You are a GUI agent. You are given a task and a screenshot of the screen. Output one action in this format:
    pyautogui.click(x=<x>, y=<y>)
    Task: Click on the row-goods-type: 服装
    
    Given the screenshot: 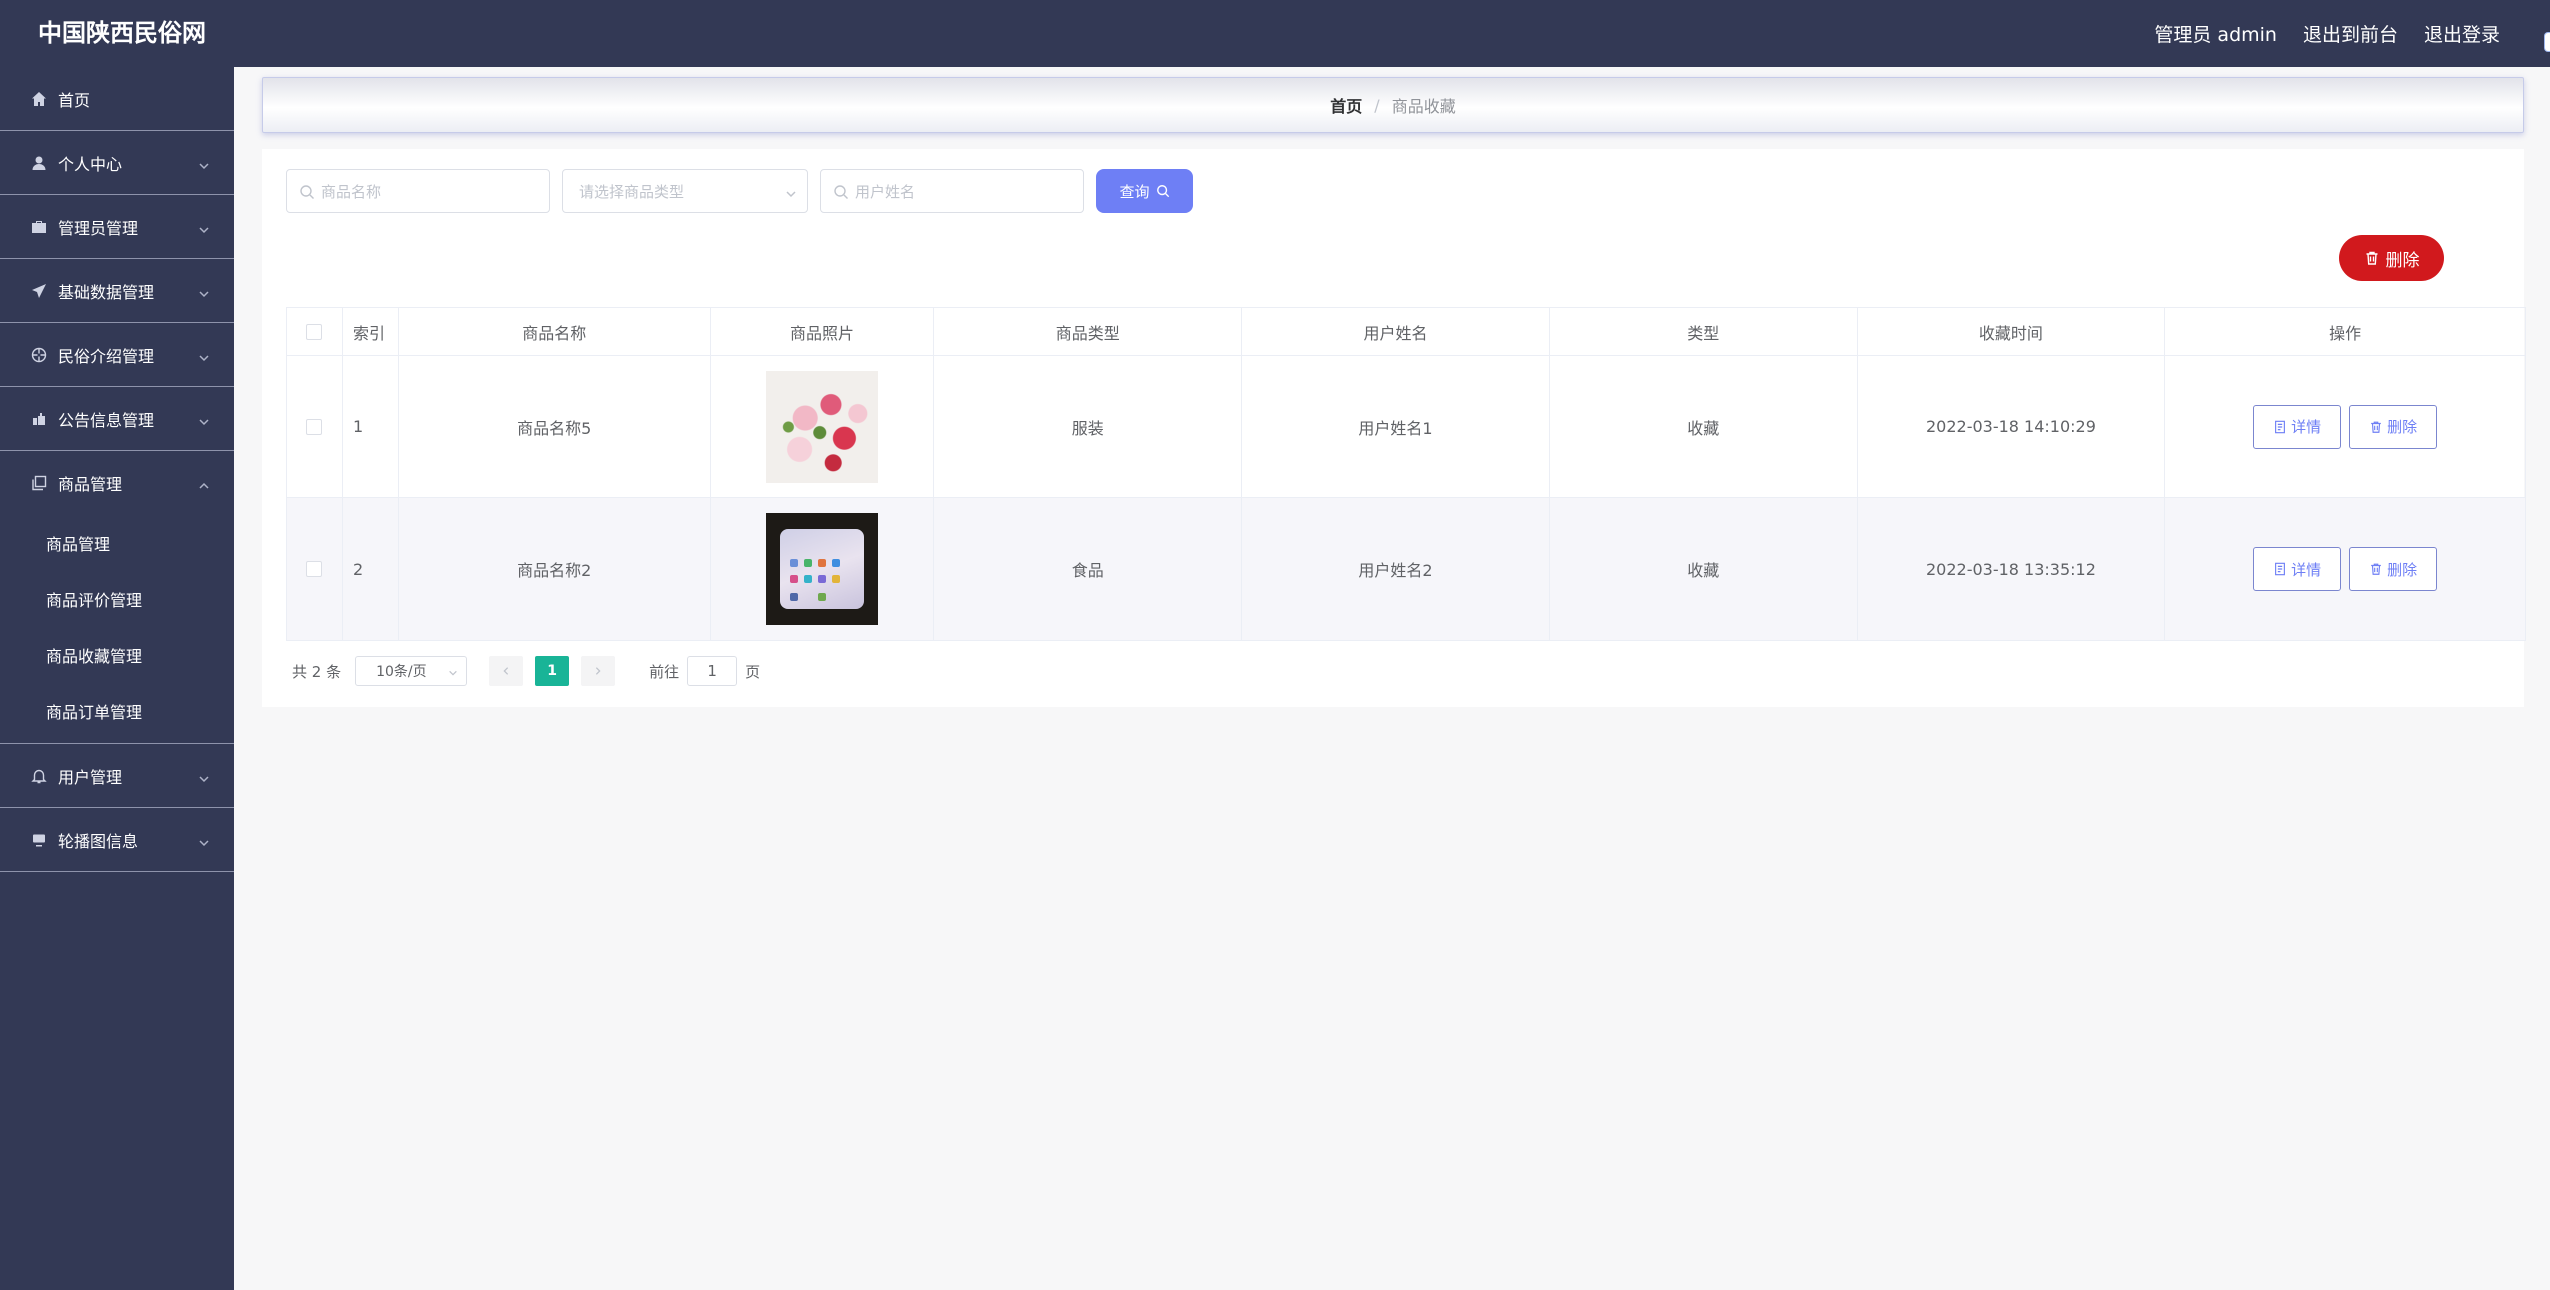 What is the action you would take?
    pyautogui.click(x=1088, y=426)
    